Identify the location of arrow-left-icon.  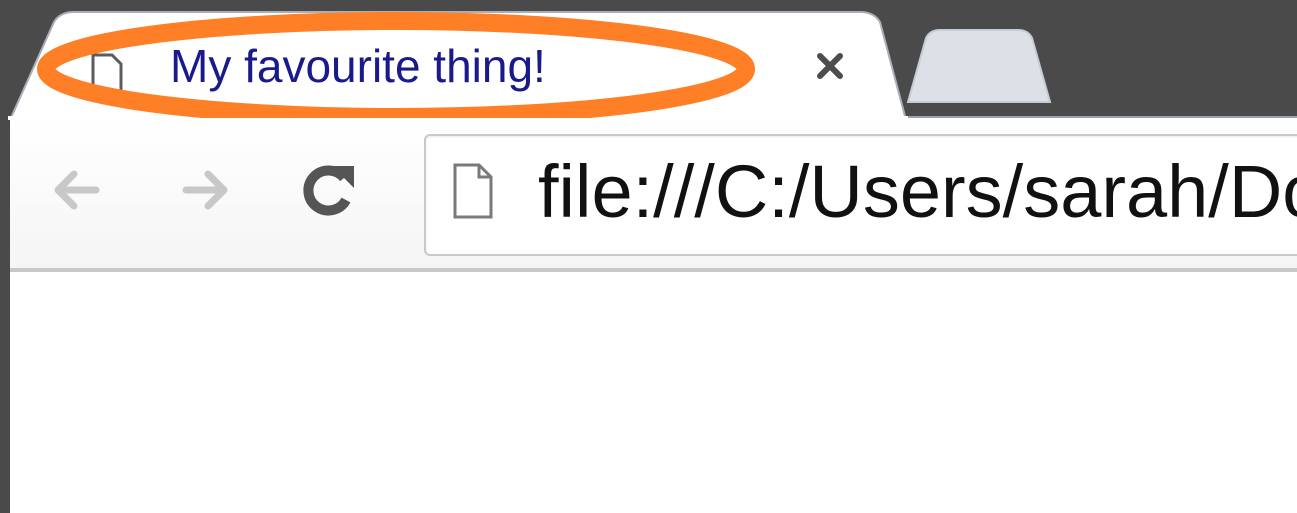
(77, 190).